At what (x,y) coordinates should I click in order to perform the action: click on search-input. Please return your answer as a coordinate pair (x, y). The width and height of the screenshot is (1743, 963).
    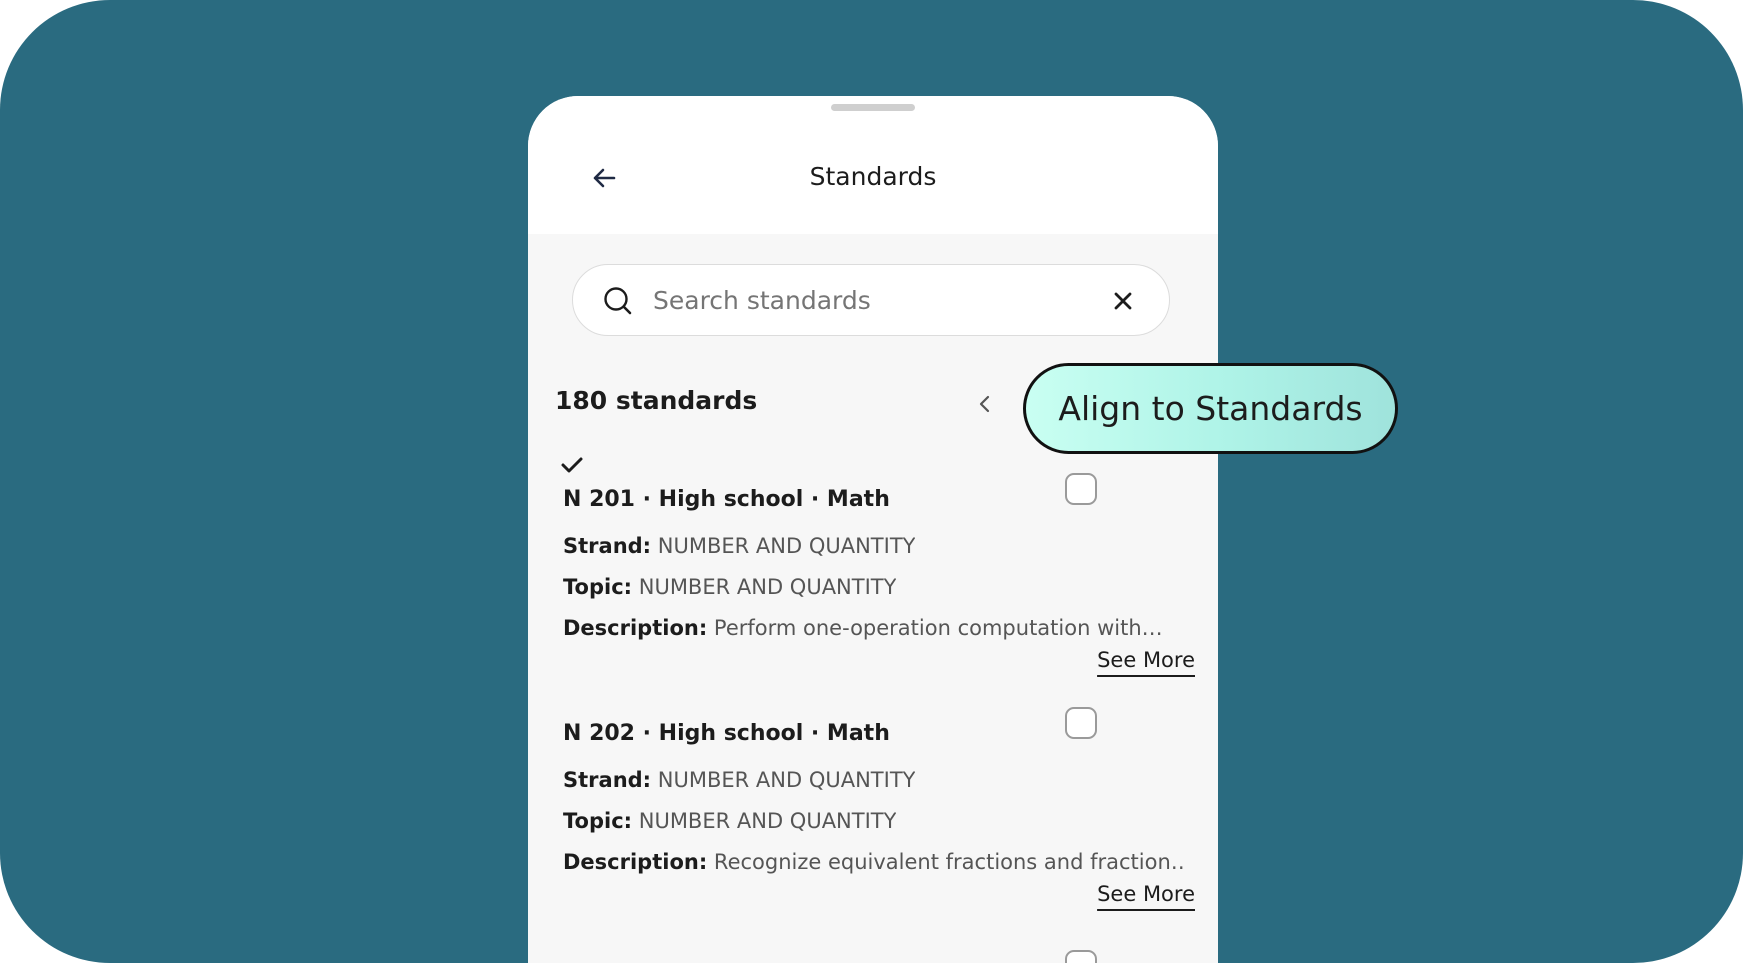
    Looking at the image, I should click on (863, 300).